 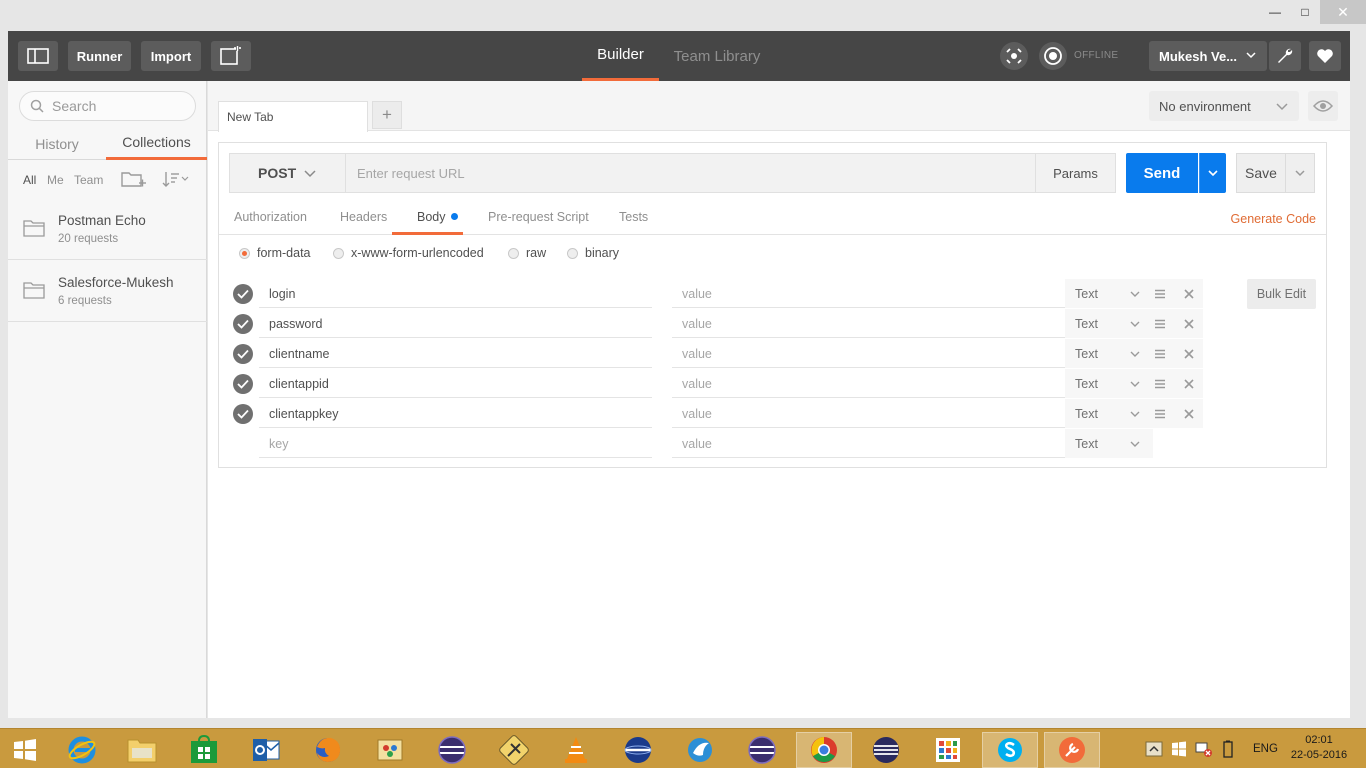 What do you see at coordinates (691, 173) in the screenshot?
I see `url-input` at bounding box center [691, 173].